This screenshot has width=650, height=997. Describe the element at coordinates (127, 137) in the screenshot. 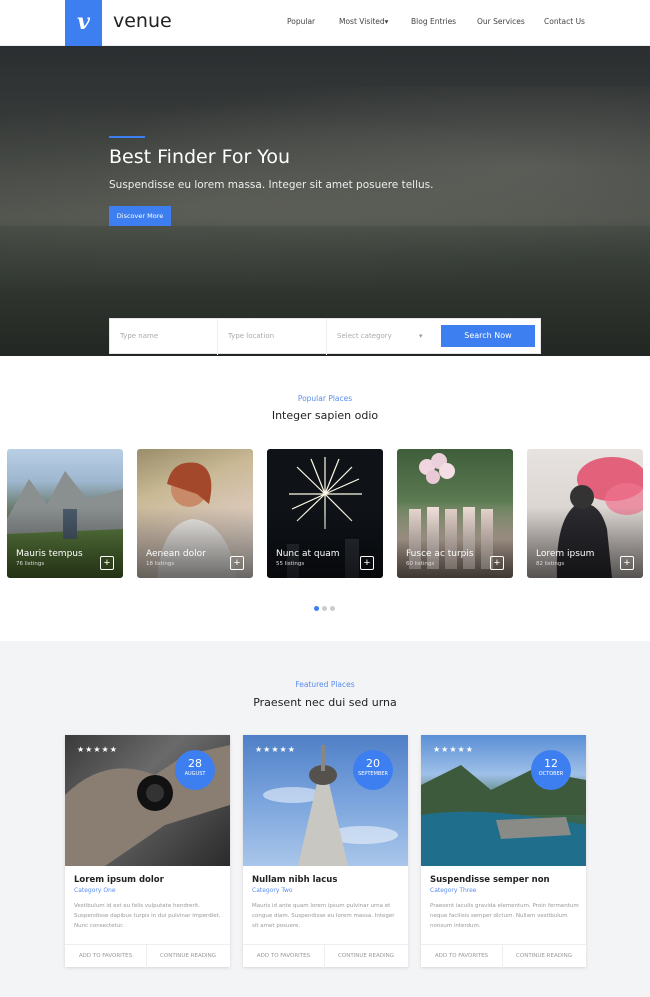

I see `hero-accent-line` at that location.